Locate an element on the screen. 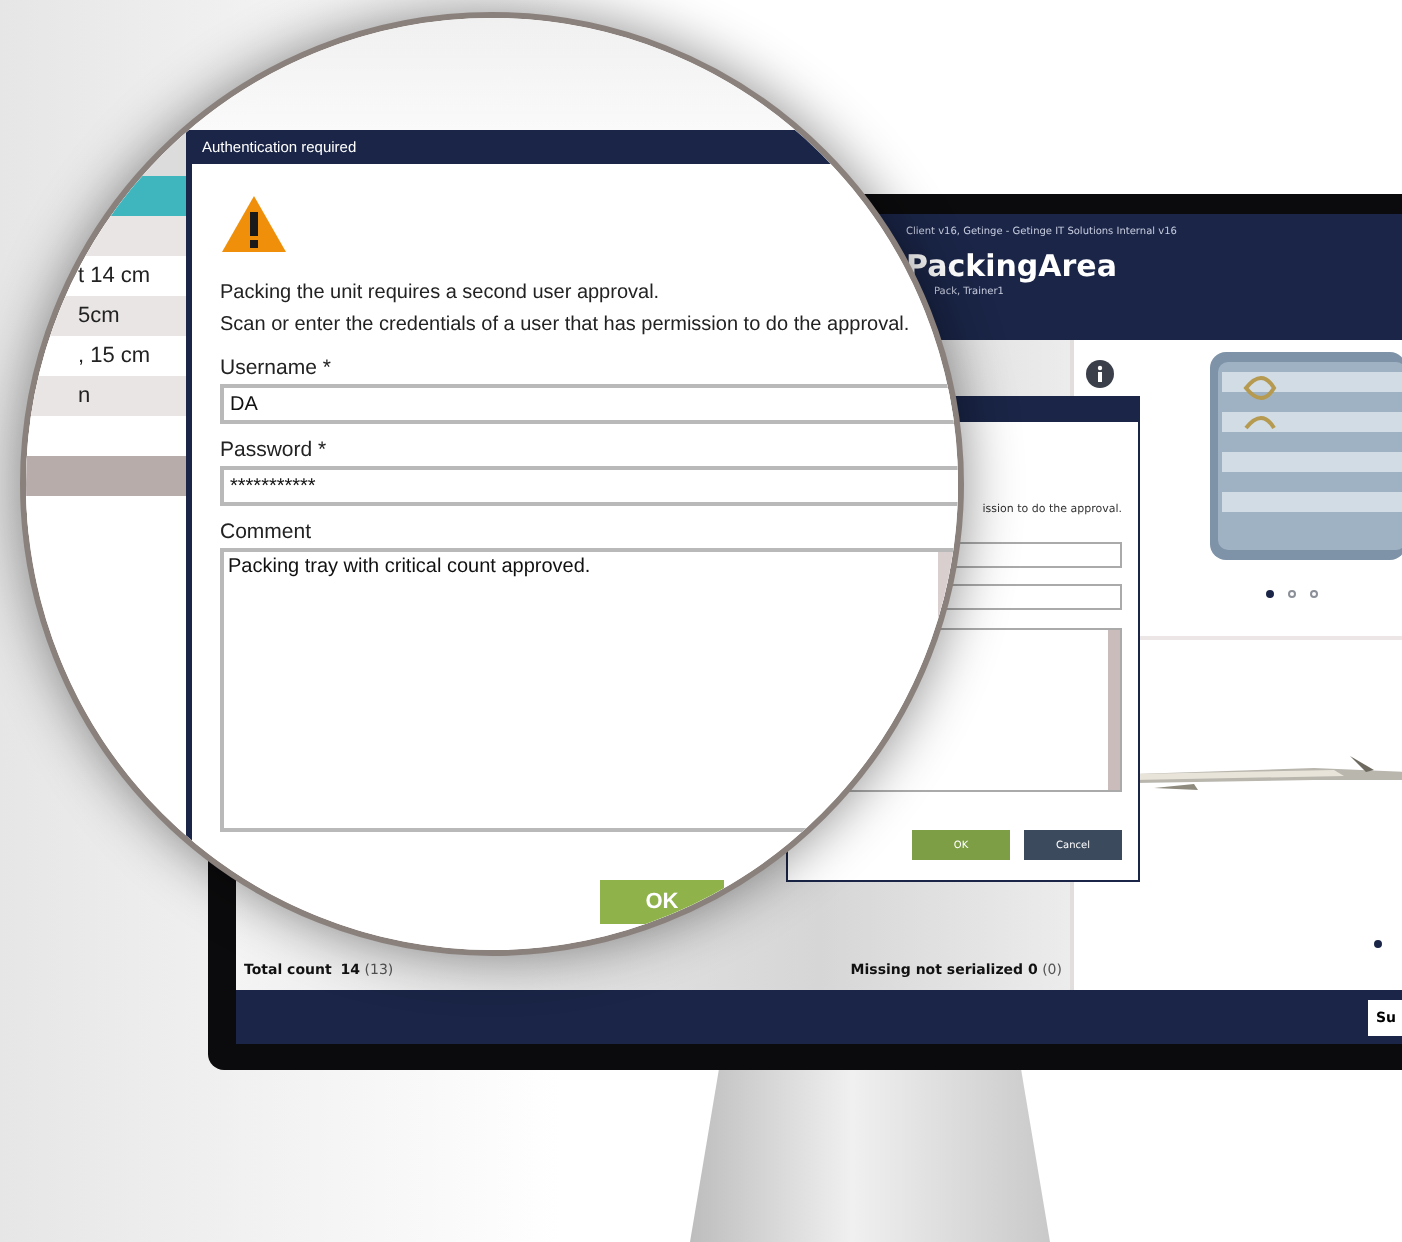 The width and height of the screenshot is (1402, 1242). list-row-text: n is located at coordinates (84, 396).